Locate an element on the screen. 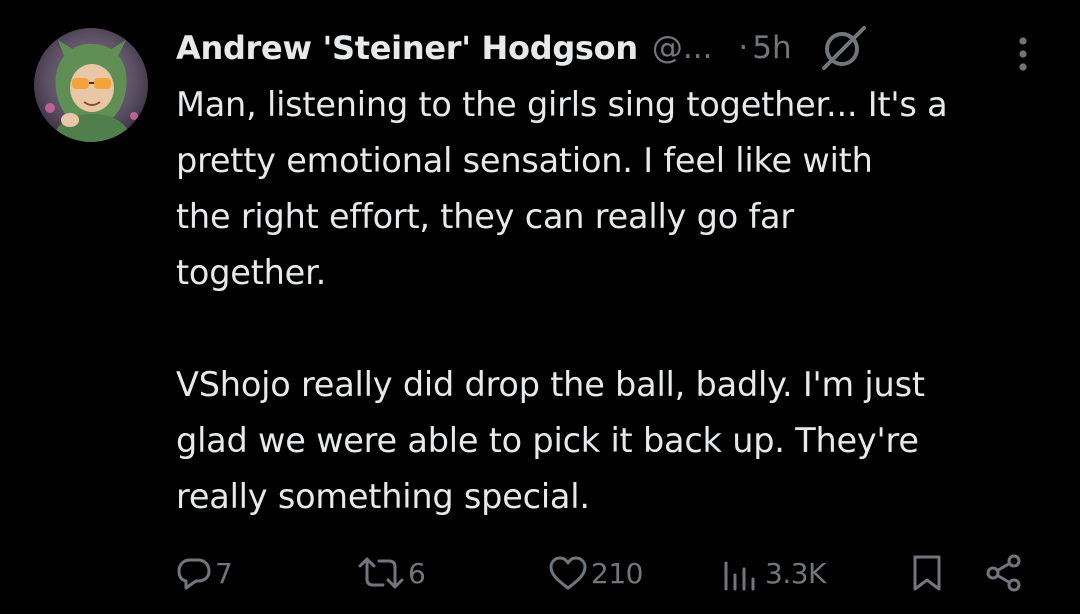 The width and height of the screenshot is (1080, 614). bookmark-icon is located at coordinates (927, 573).